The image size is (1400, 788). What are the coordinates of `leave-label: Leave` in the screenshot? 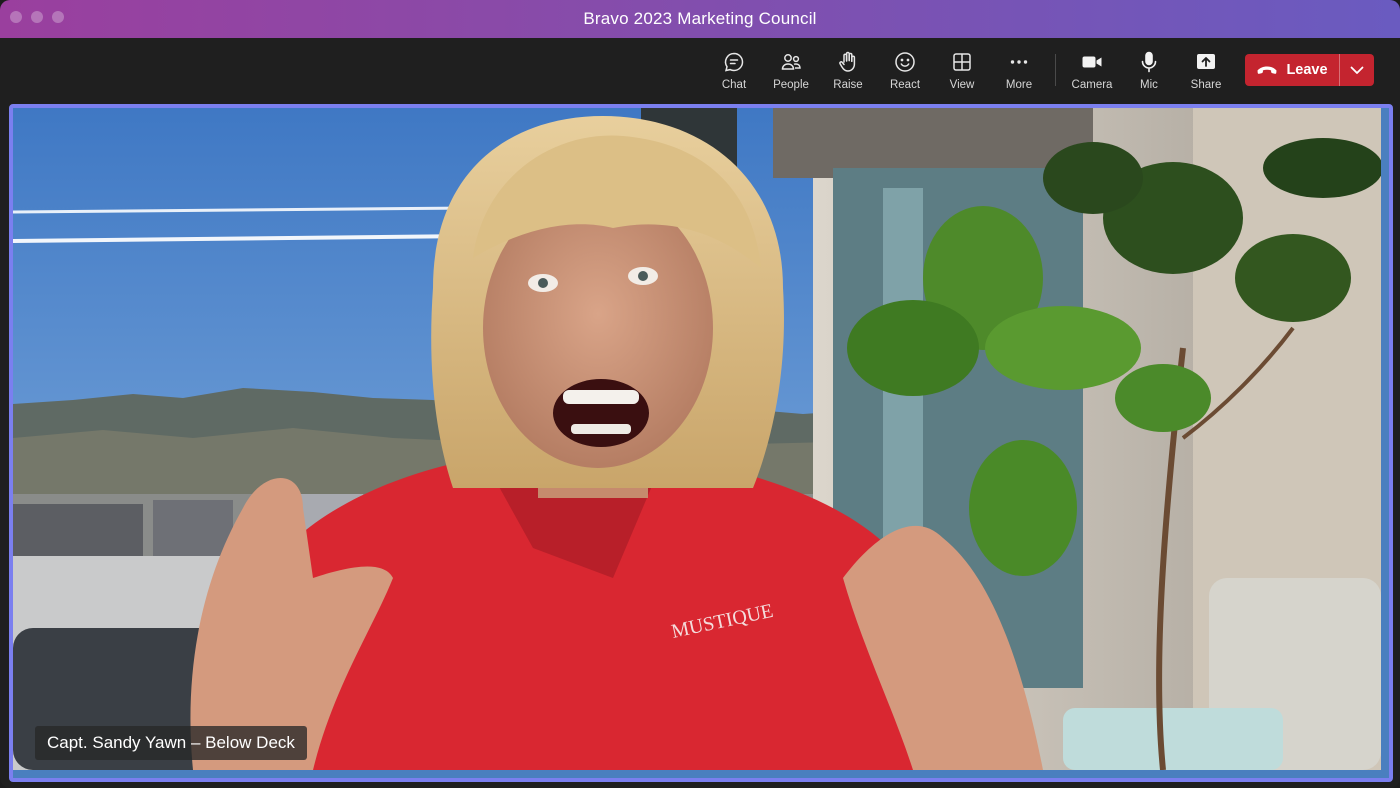 It's located at (1307, 70).